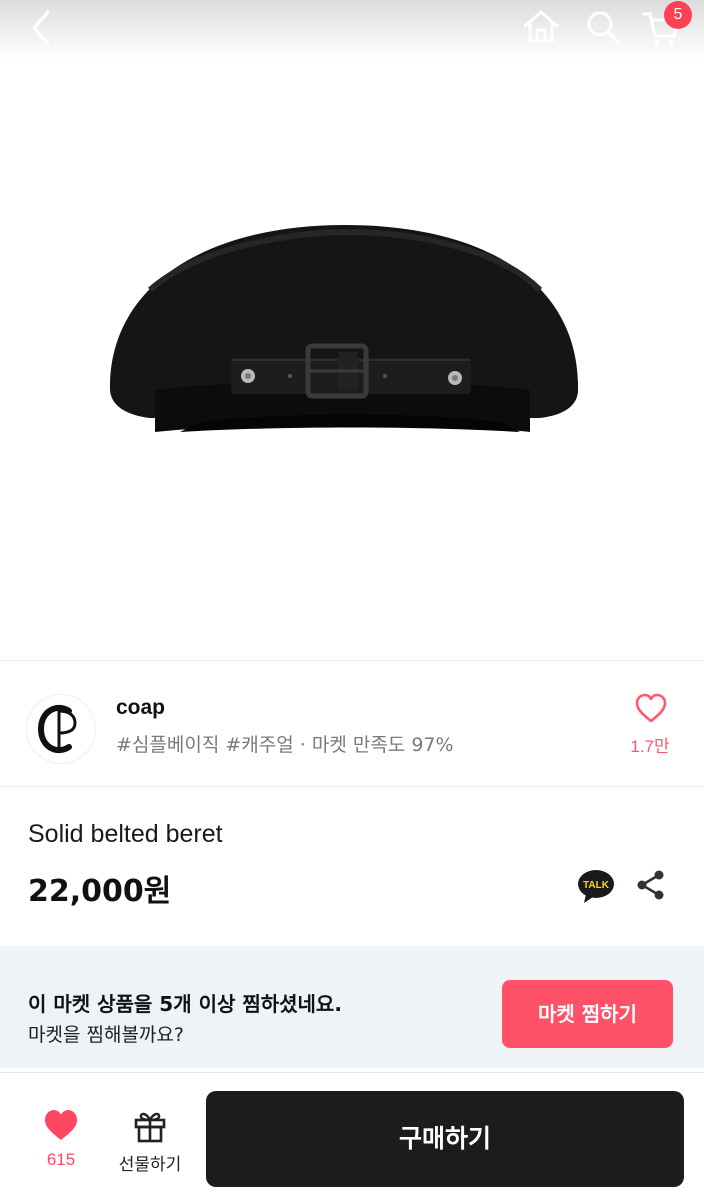 The height and width of the screenshot is (1200, 704). I want to click on kakao-talk-icon: TALK, so click(596, 886).